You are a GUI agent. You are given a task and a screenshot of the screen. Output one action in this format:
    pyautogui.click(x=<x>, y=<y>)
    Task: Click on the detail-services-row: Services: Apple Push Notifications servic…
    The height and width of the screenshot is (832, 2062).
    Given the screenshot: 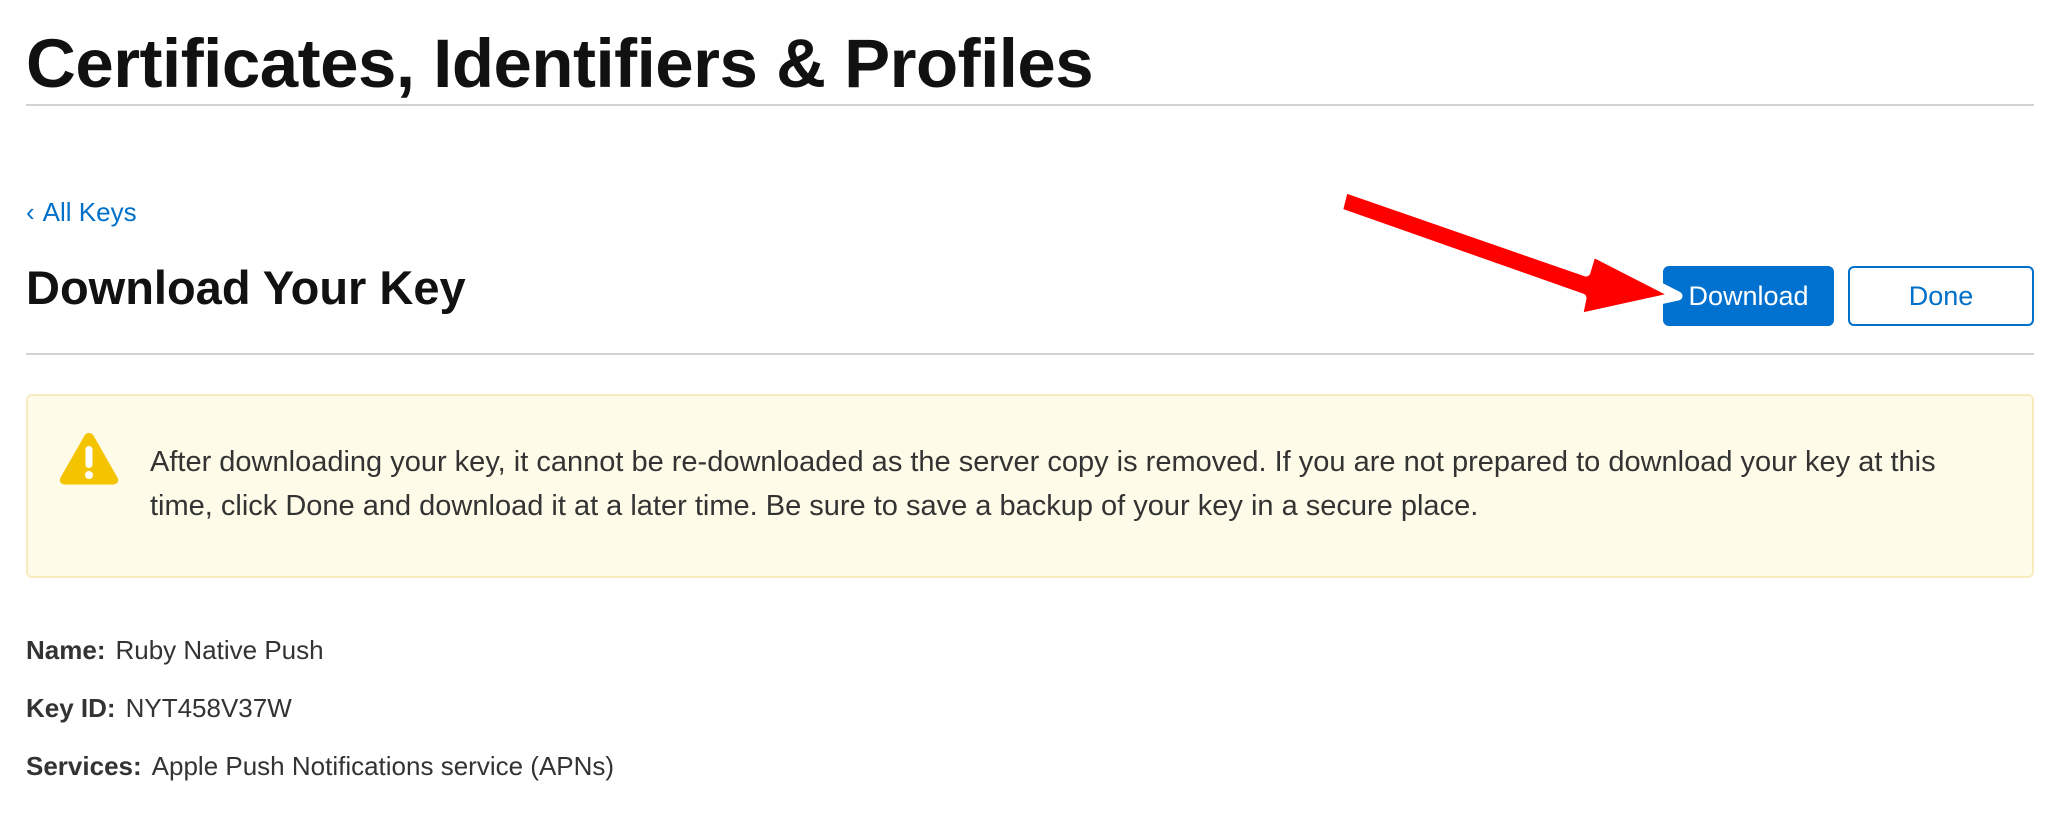 What is the action you would take?
    pyautogui.click(x=320, y=766)
    